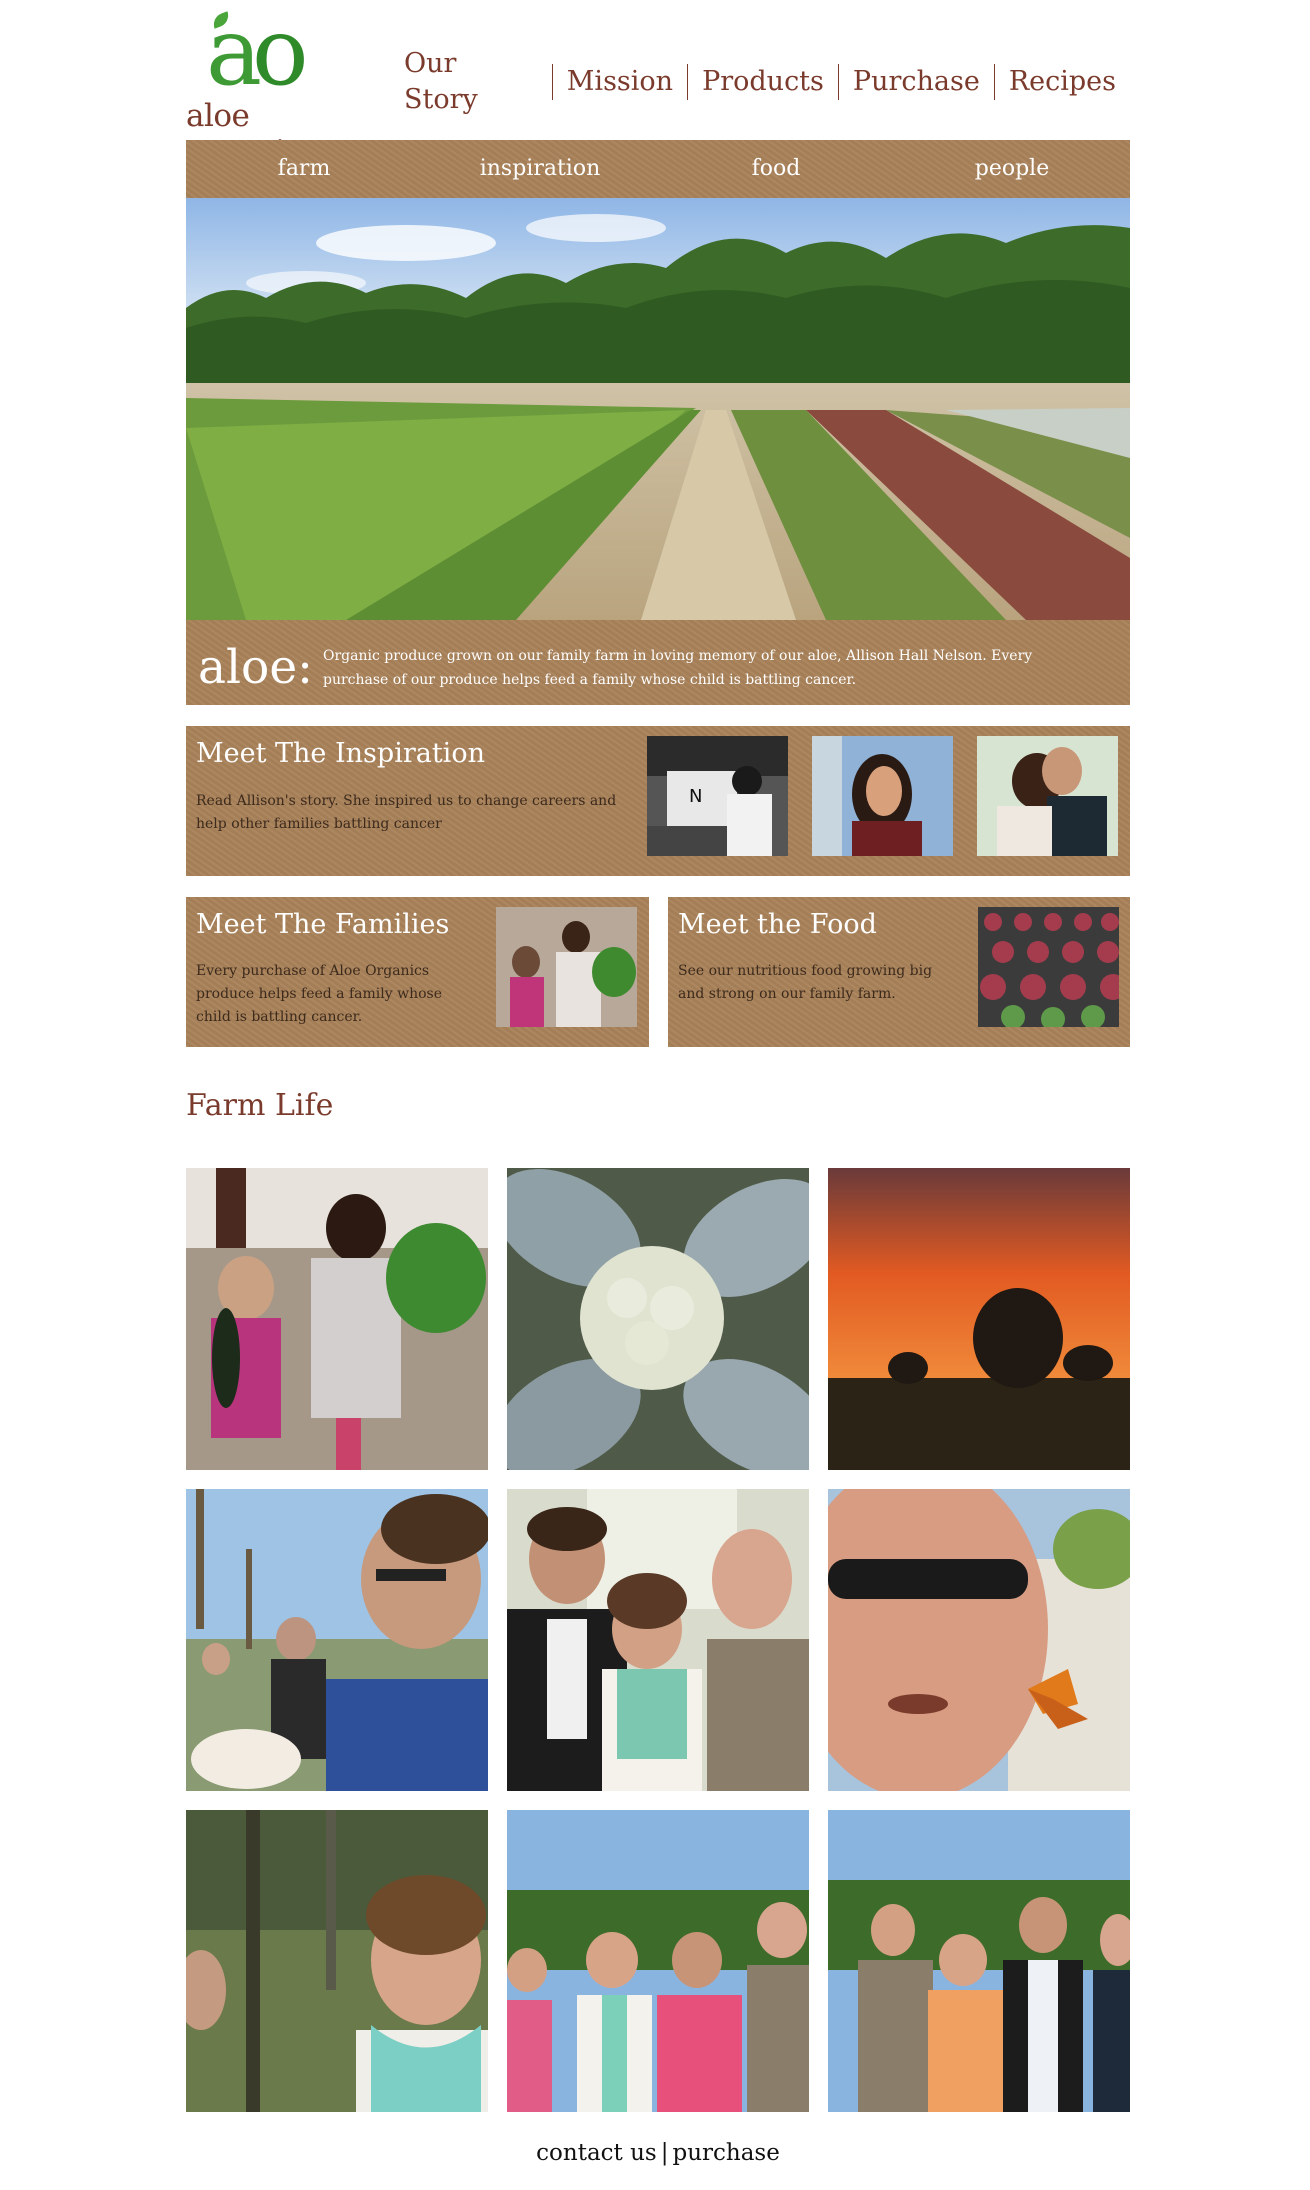 This screenshot has width=1310, height=2190. I want to click on svg-text: N, so click(695, 796).